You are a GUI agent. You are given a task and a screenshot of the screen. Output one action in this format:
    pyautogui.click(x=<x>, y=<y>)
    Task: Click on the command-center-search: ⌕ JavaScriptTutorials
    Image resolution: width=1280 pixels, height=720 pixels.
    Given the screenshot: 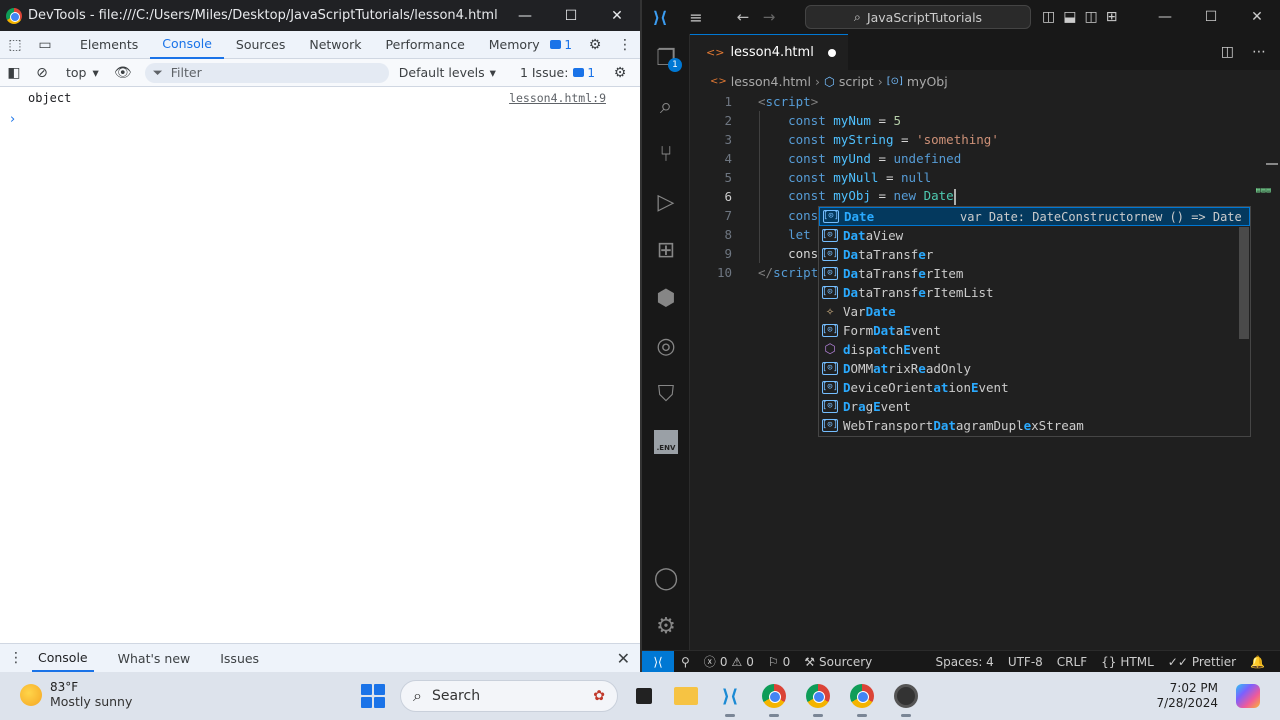 What is the action you would take?
    pyautogui.click(x=918, y=17)
    